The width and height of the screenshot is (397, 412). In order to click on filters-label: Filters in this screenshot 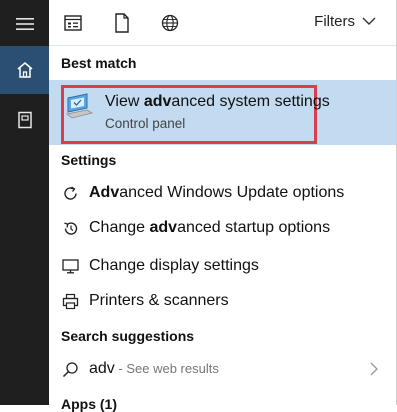, I will do `click(334, 21)`.